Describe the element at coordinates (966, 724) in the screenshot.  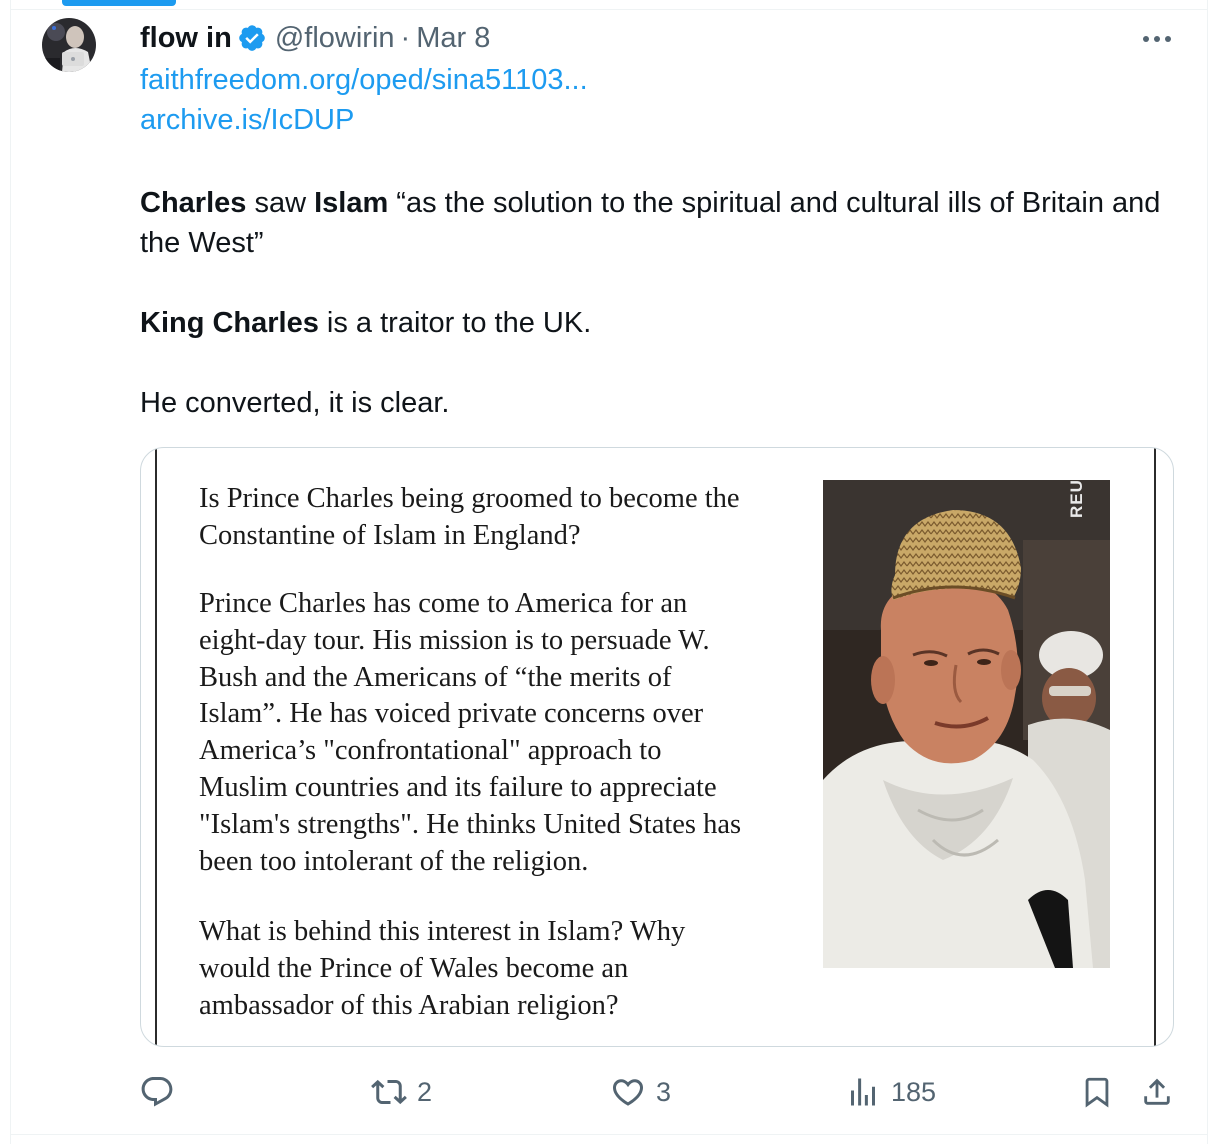
I see `news-photo: REUTERS` at that location.